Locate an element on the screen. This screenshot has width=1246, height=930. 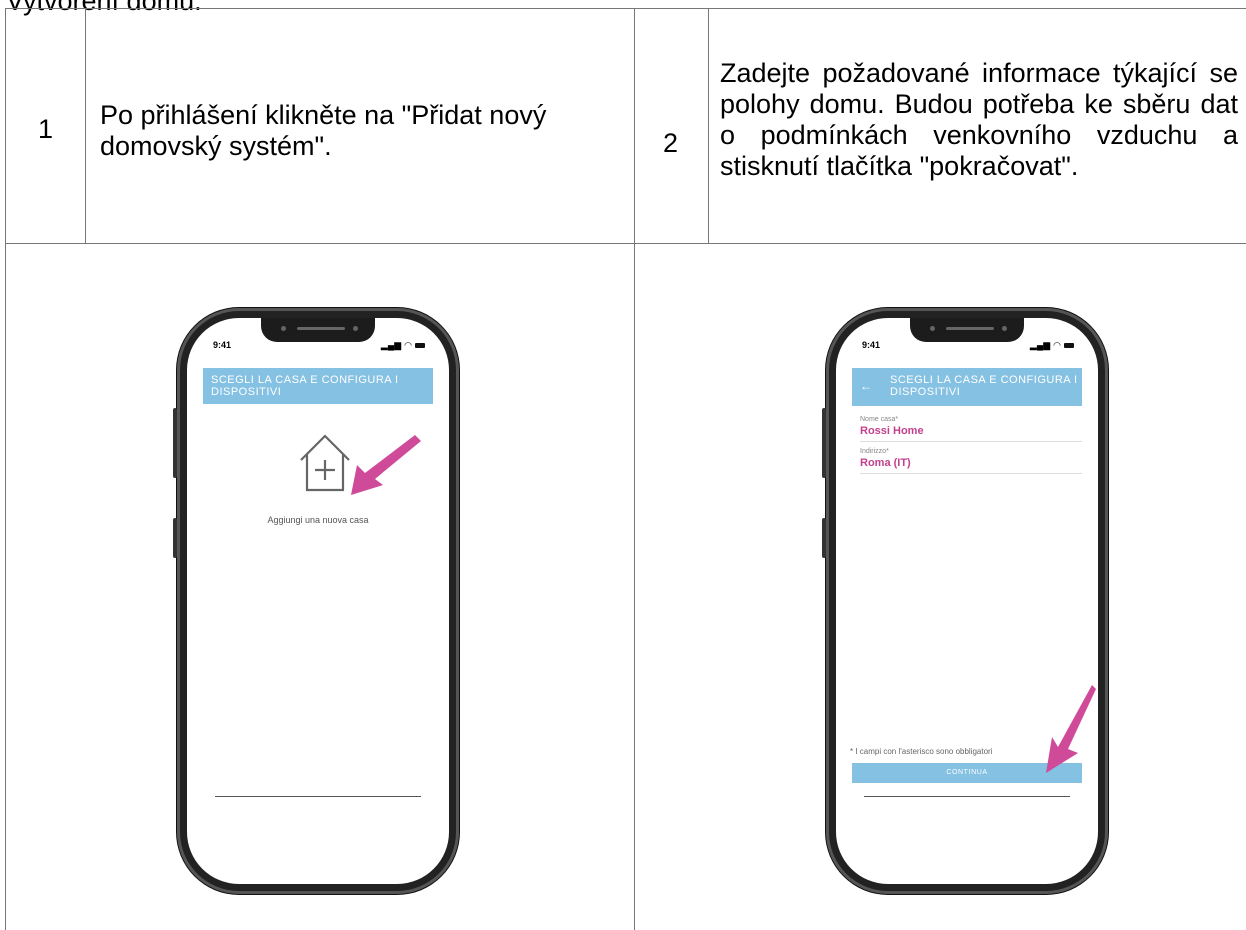
table-border-top is located at coordinates (625, 8).